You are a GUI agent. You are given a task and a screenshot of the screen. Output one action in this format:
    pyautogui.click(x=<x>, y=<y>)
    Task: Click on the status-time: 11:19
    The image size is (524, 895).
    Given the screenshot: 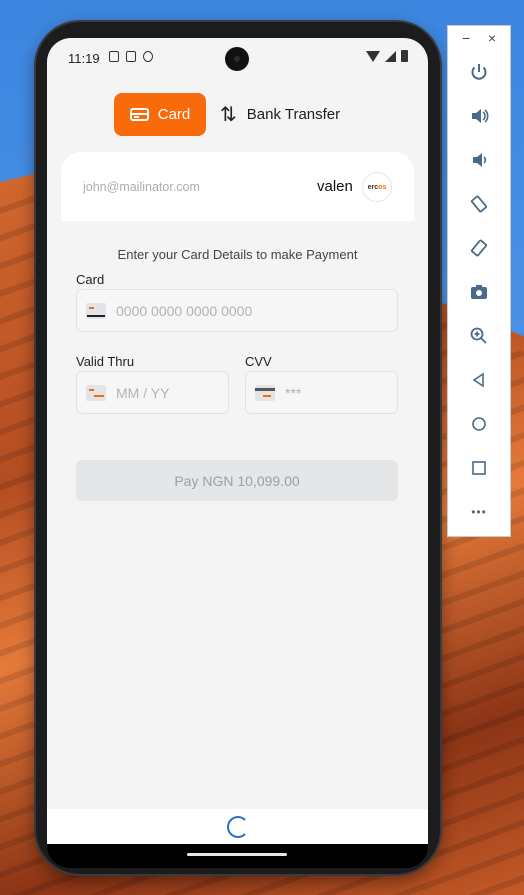 What is the action you would take?
    pyautogui.click(x=84, y=58)
    